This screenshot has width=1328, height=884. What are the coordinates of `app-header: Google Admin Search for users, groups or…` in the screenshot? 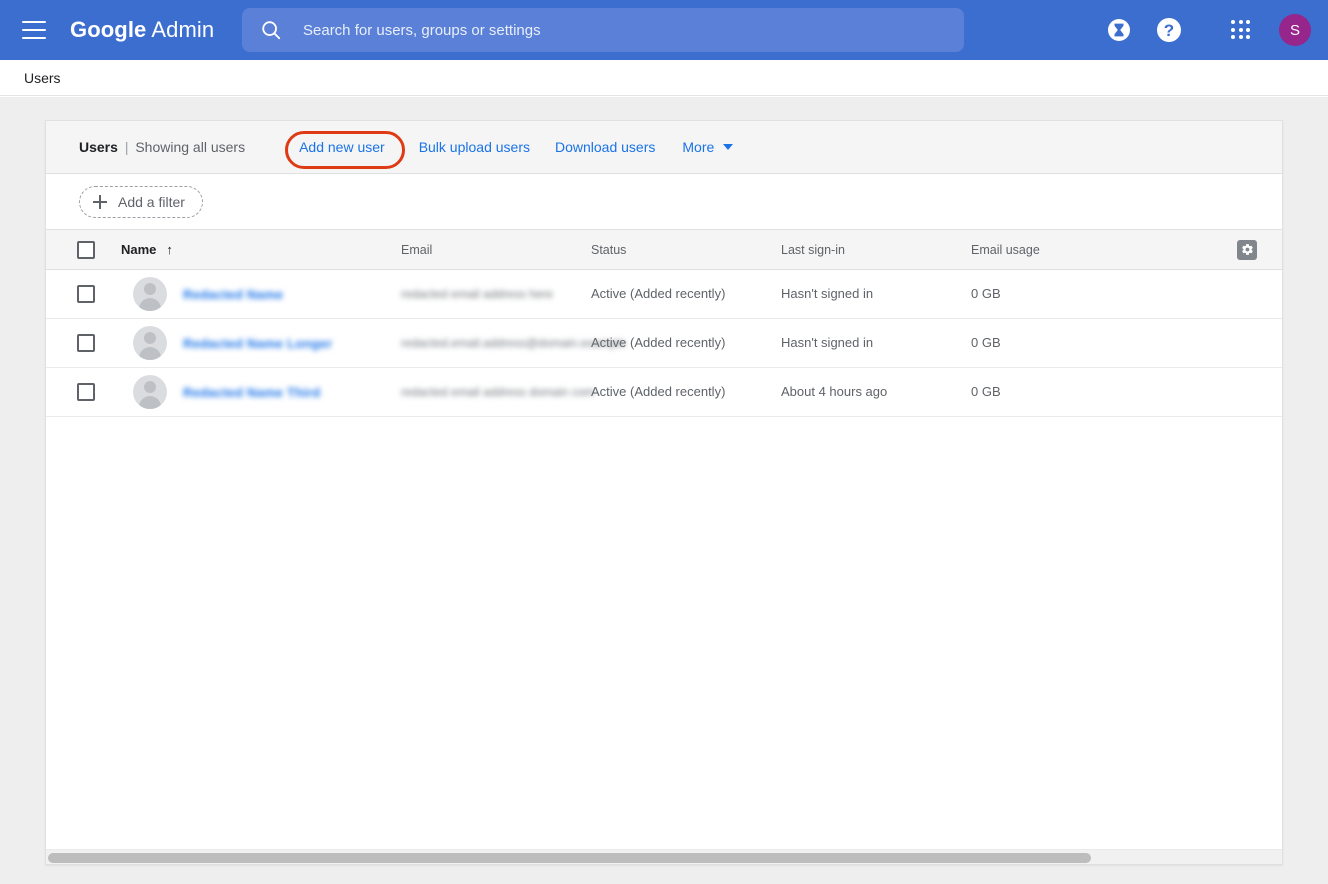 It's located at (664, 30).